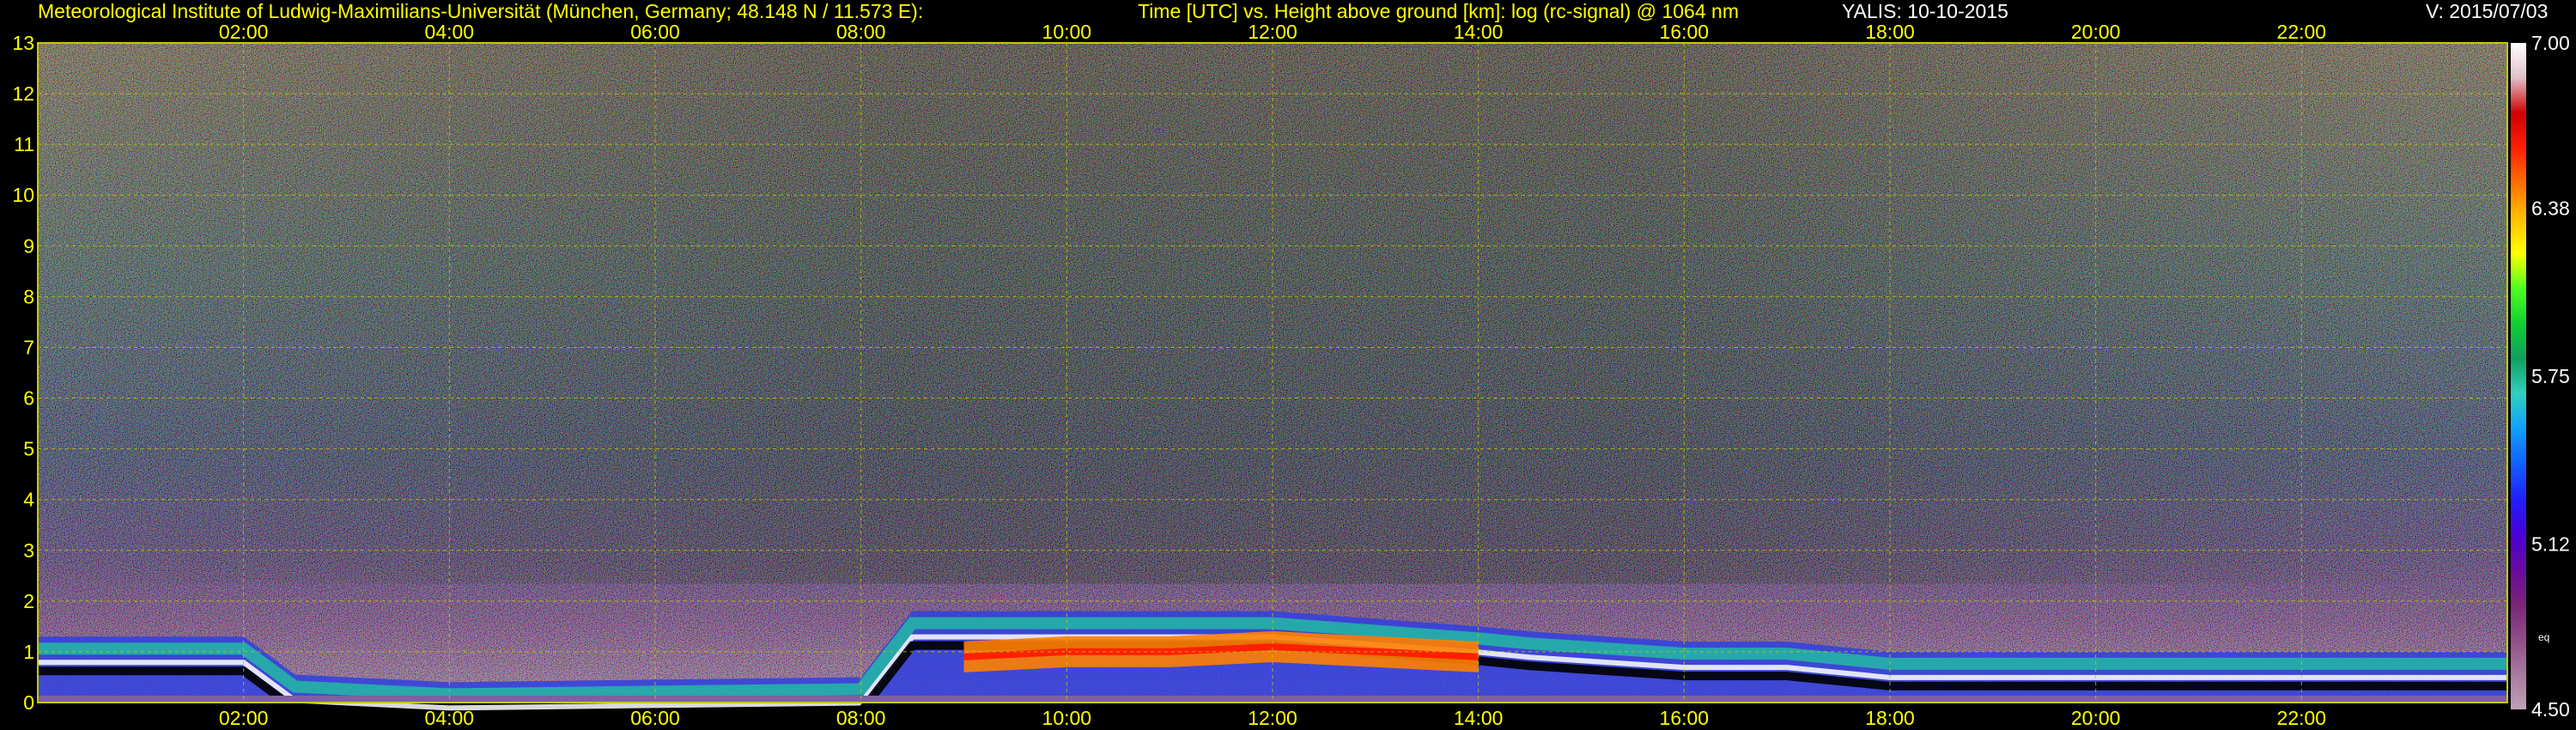  What do you see at coordinates (23, 373) in the screenshot?
I see `y-axis-ticks: 012345678910111213` at bounding box center [23, 373].